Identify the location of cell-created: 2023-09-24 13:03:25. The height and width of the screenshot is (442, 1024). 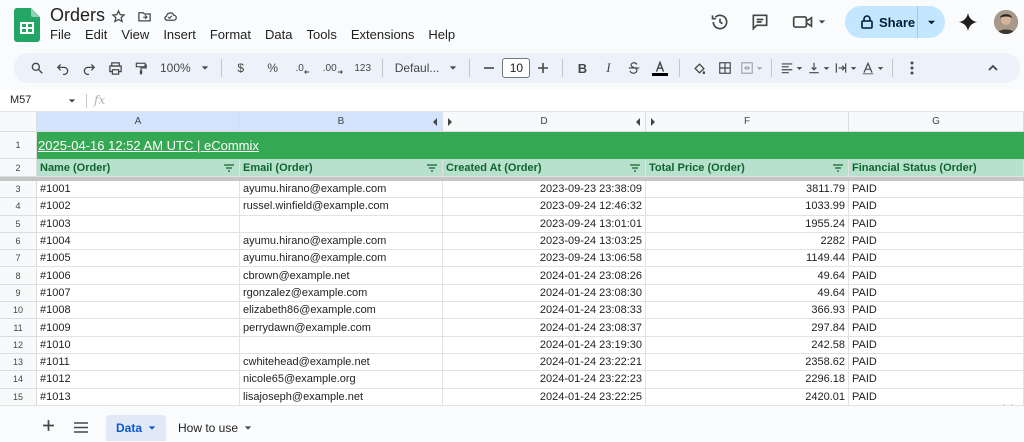
(544, 241).